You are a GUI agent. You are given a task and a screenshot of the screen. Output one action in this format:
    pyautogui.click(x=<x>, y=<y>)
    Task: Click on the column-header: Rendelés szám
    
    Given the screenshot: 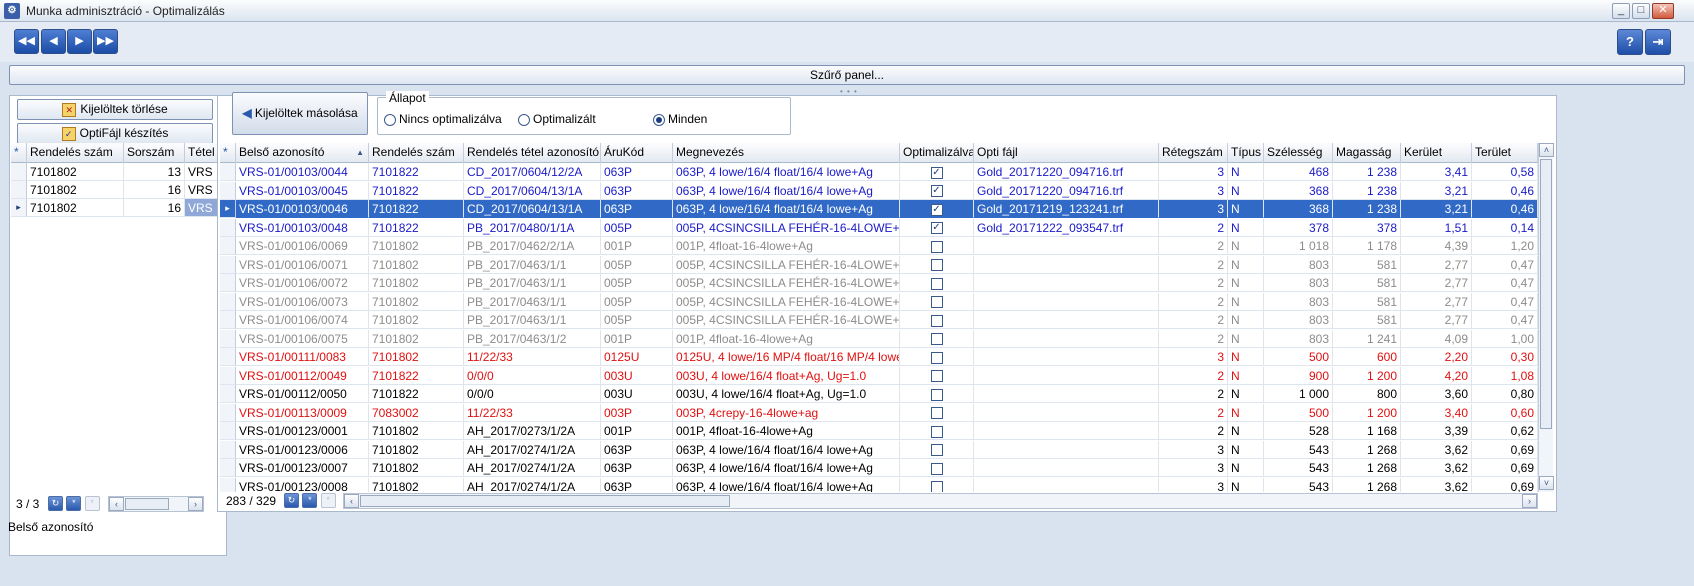 What is the action you would take?
    pyautogui.click(x=416, y=153)
    